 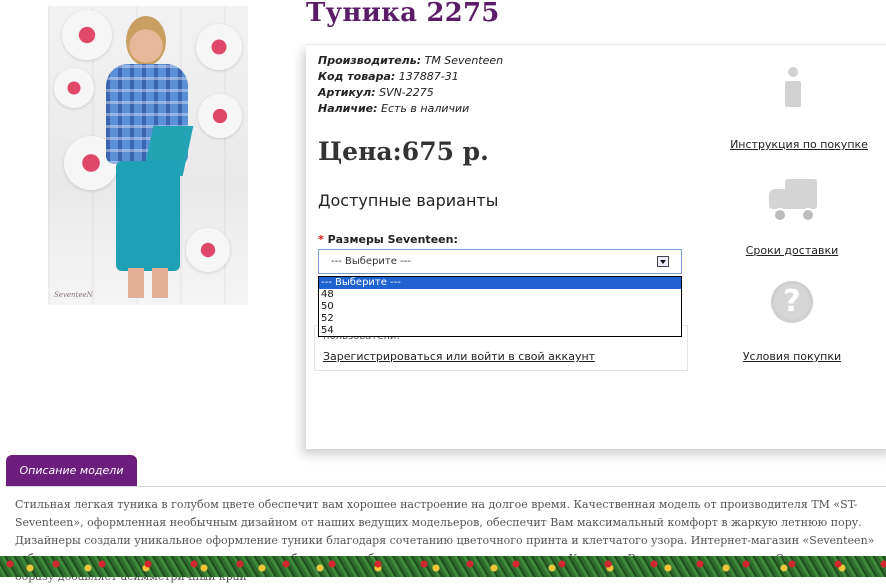 I want to click on info-icon, so click(x=793, y=89).